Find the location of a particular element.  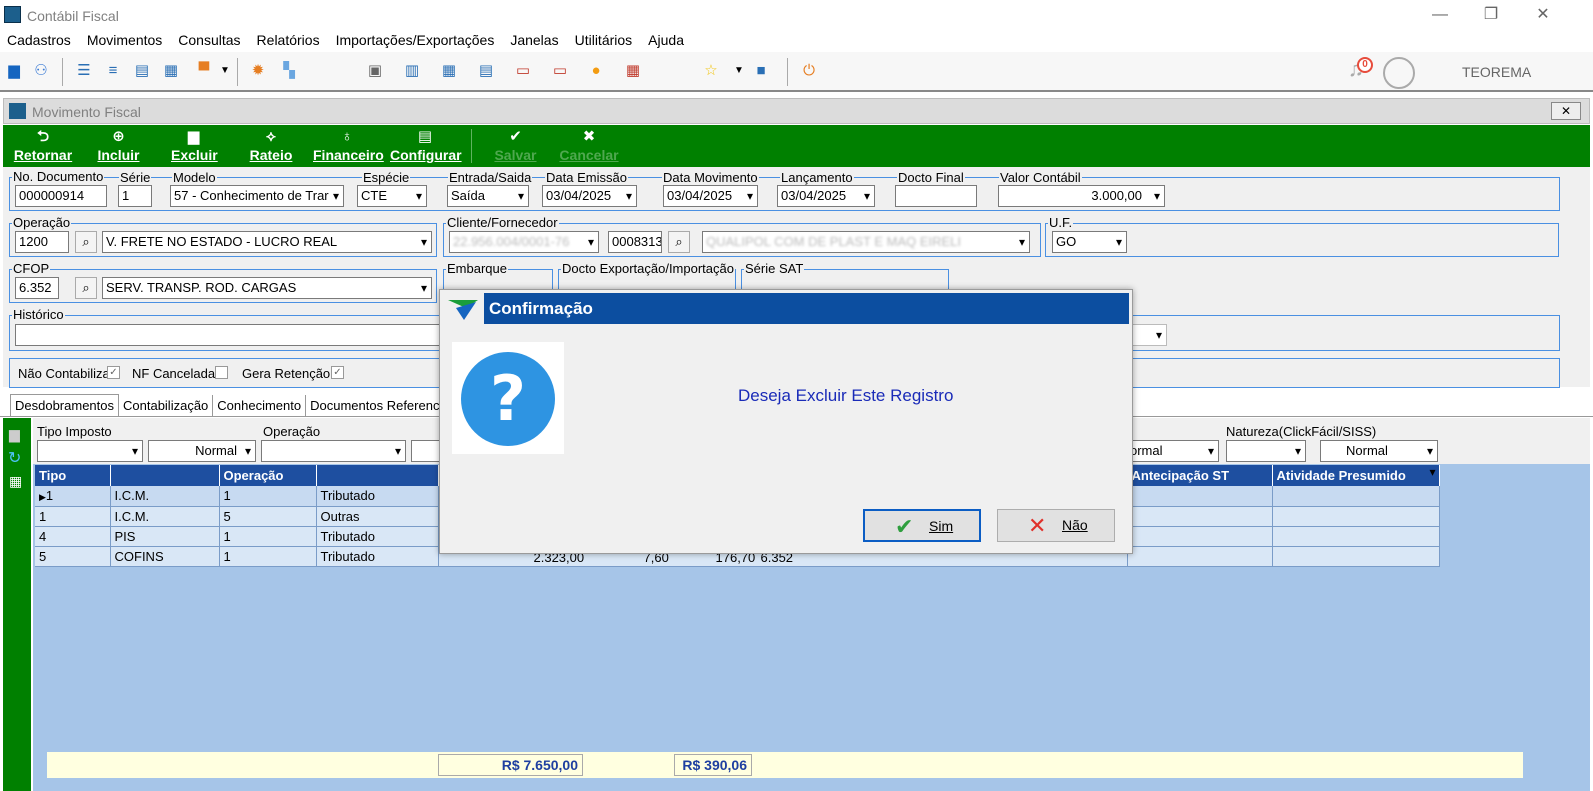

col-situacao is located at coordinates (377, 475).